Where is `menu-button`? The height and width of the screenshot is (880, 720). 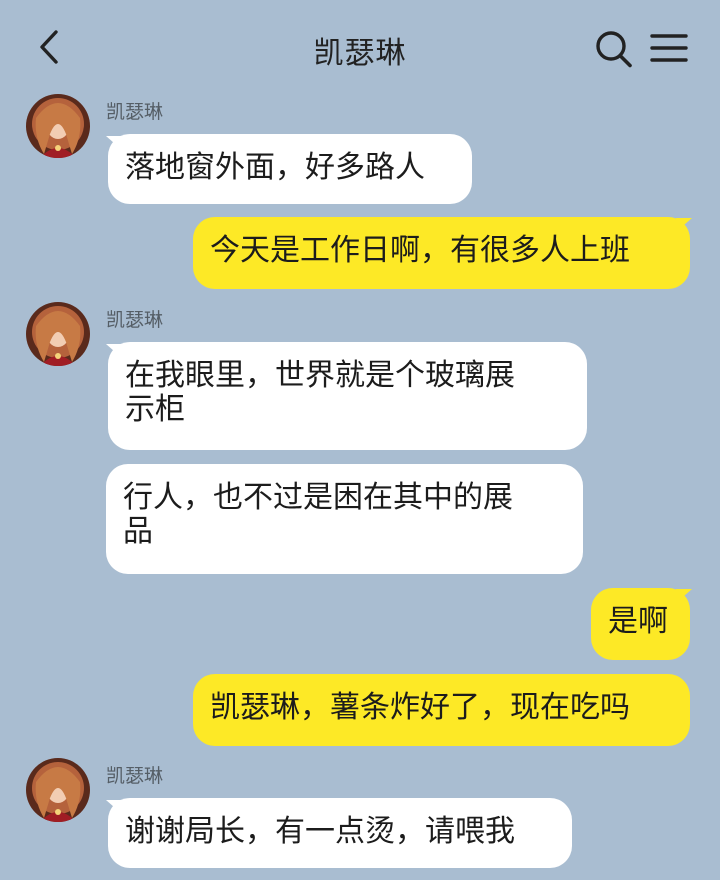 menu-button is located at coordinates (669, 48).